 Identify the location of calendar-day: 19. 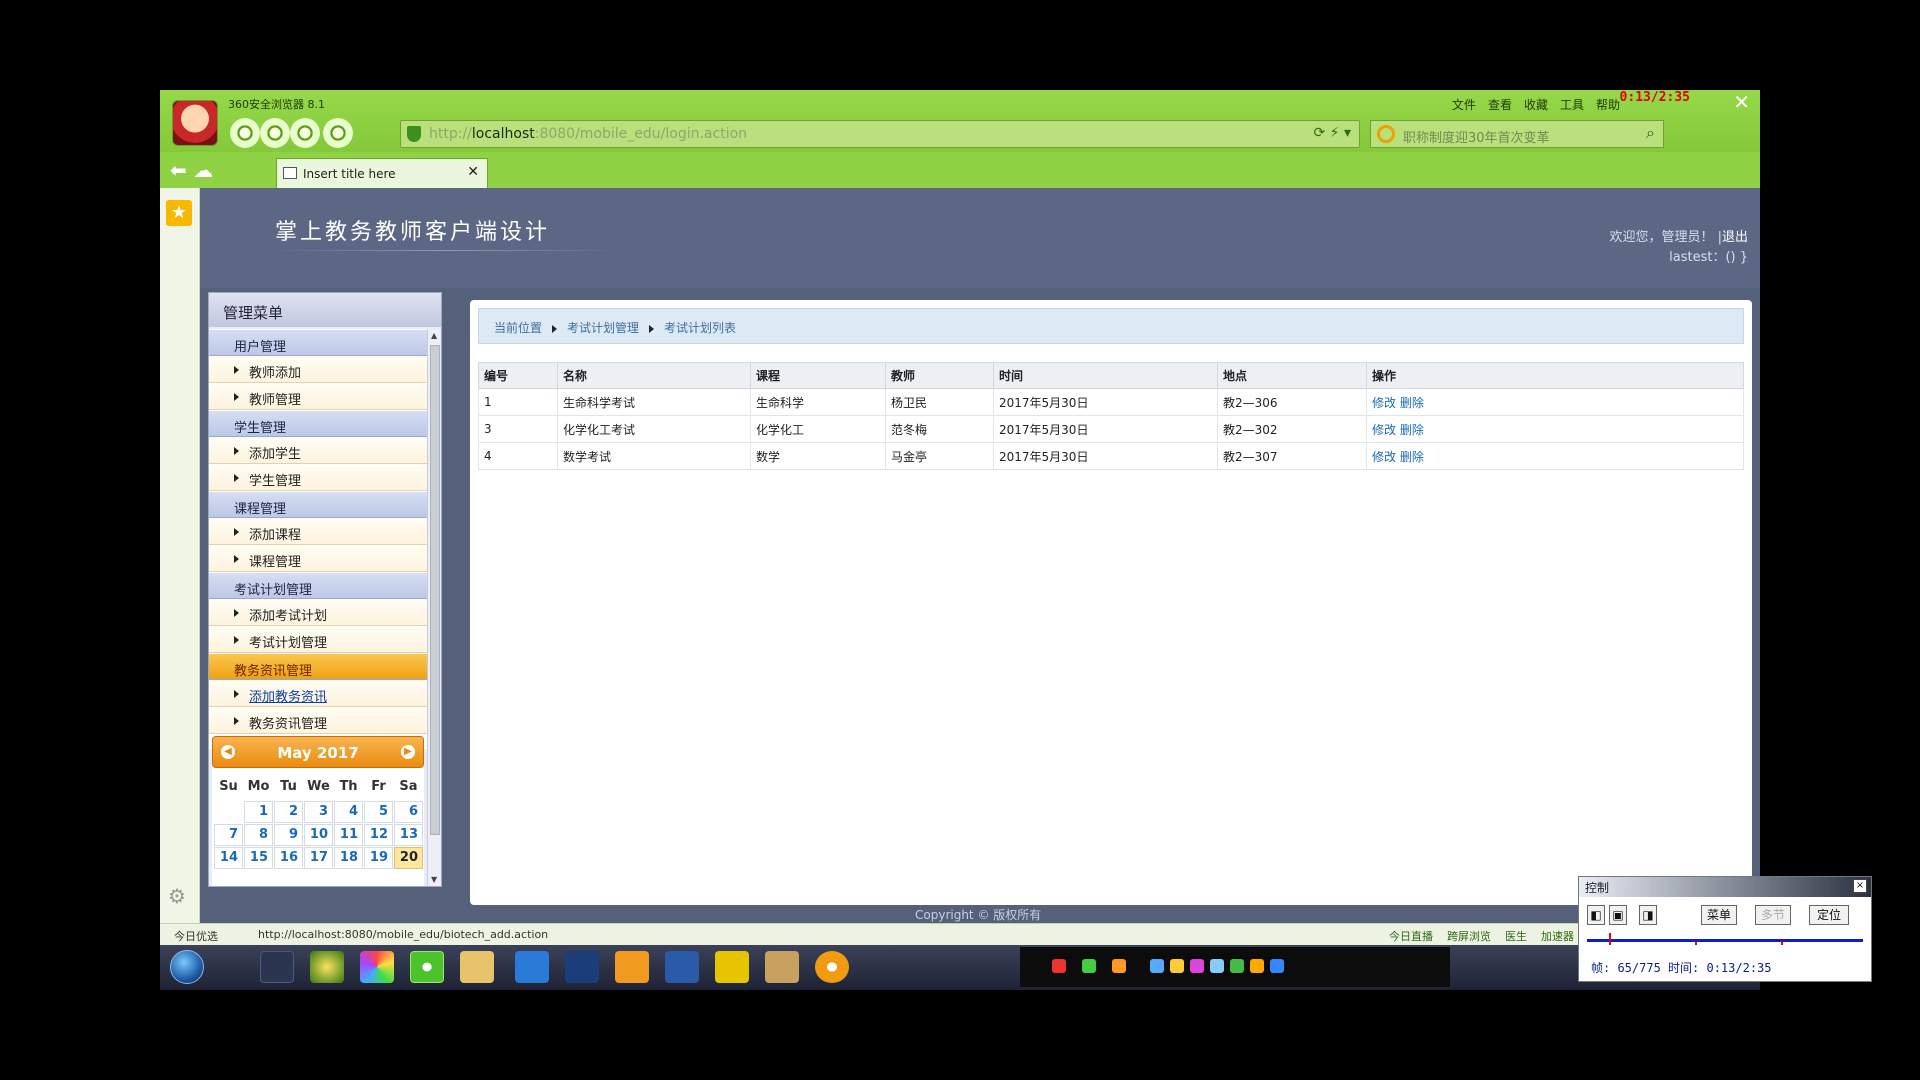
(378, 858).